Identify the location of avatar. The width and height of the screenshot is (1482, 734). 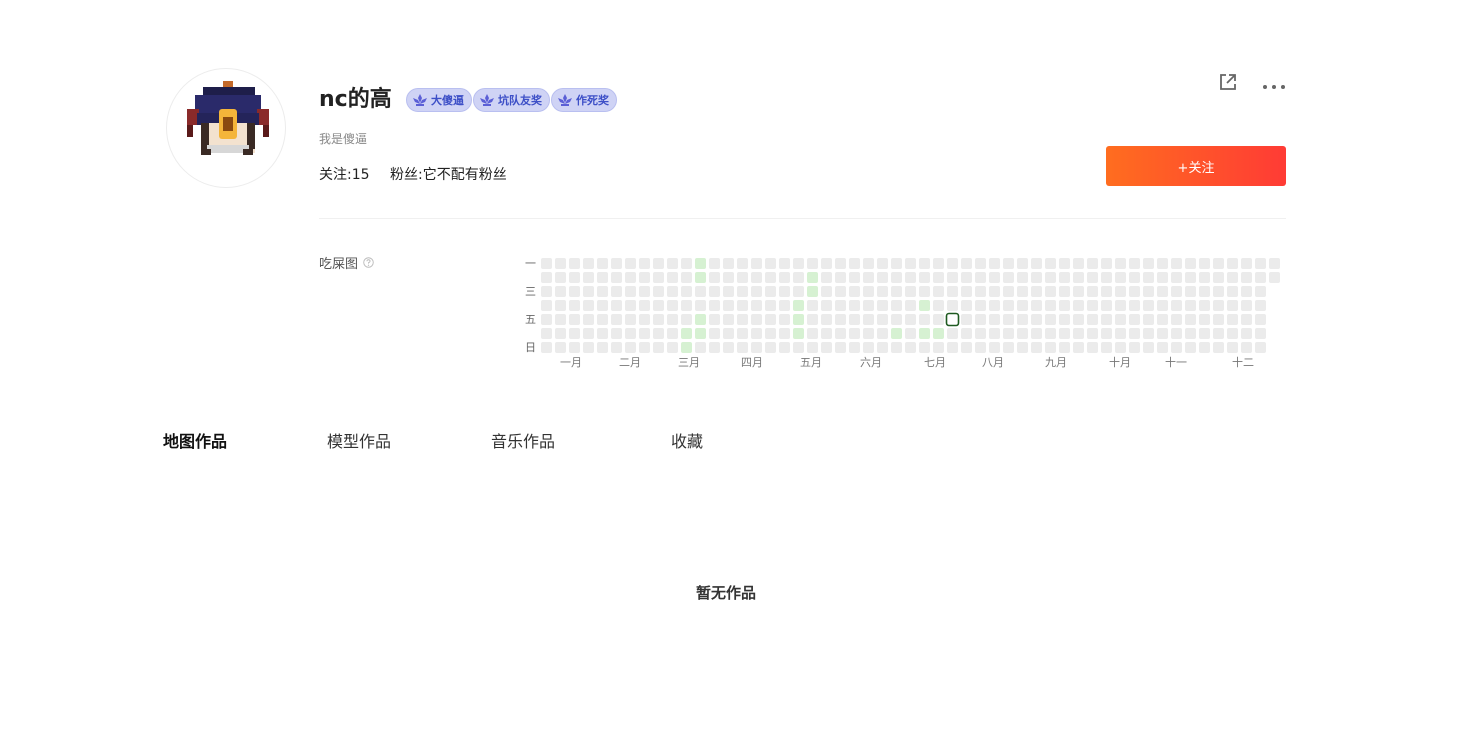
(226, 128).